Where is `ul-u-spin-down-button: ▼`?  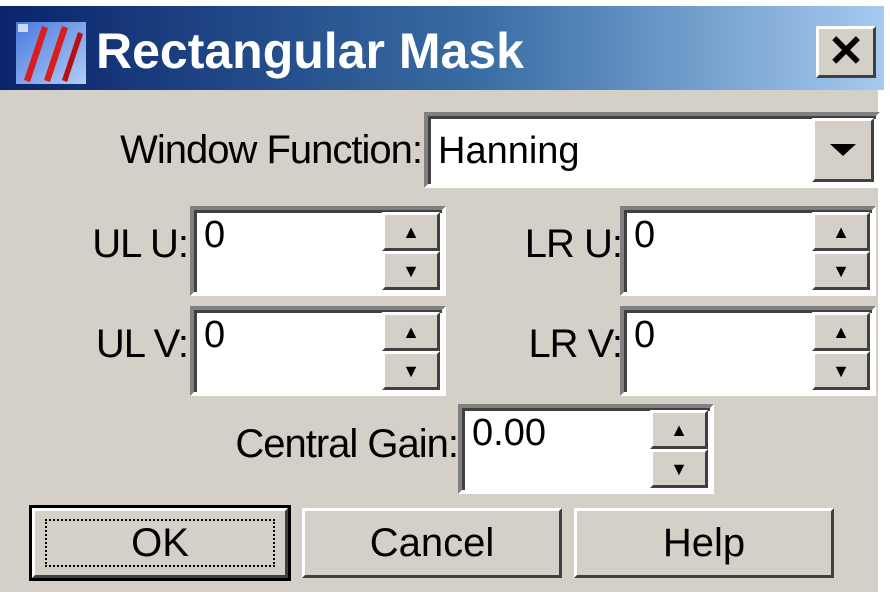
ul-u-spin-down-button: ▼ is located at coordinates (411, 270).